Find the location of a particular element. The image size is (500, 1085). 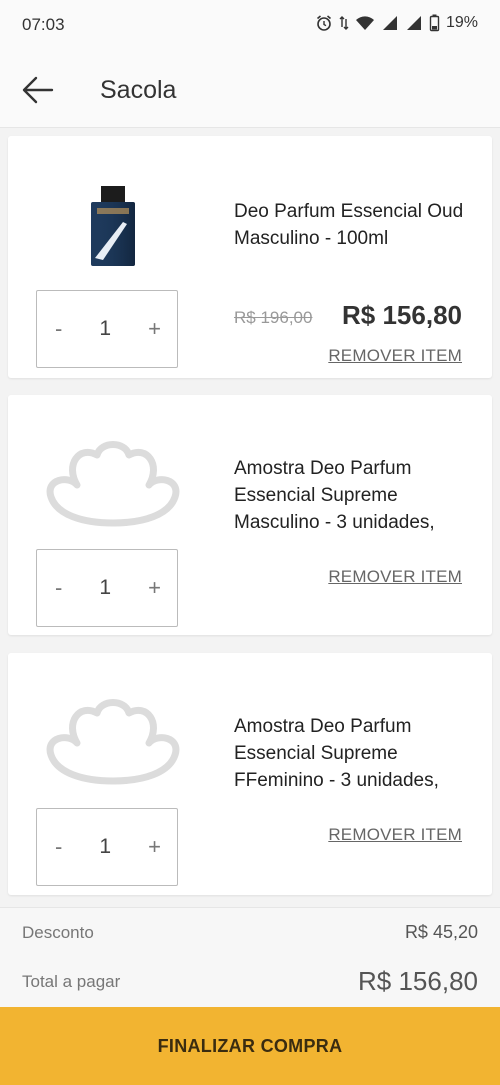

signal-icon is located at coordinates (389, 23).